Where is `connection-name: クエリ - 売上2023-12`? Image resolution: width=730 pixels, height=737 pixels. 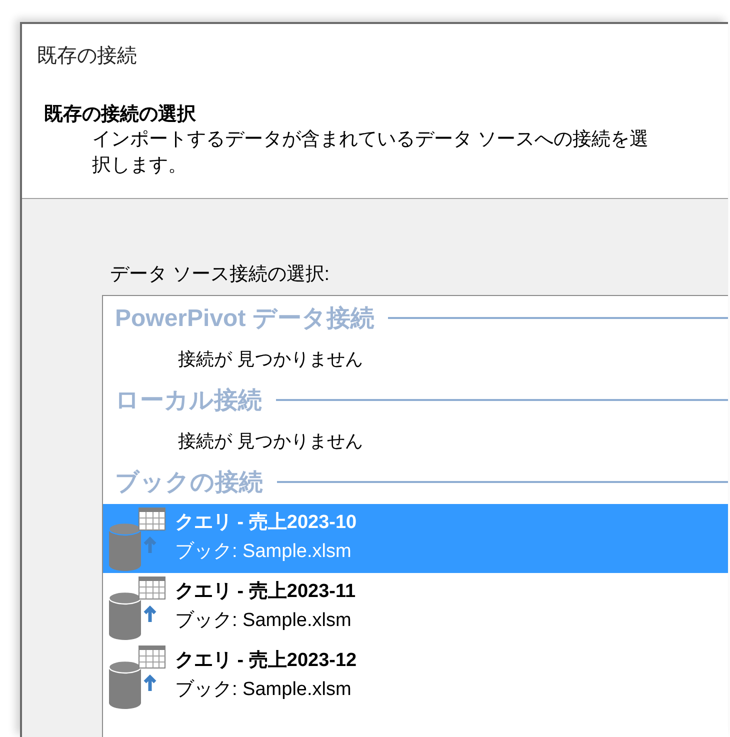 connection-name: クエリ - 売上2023-12 is located at coordinates (266, 661).